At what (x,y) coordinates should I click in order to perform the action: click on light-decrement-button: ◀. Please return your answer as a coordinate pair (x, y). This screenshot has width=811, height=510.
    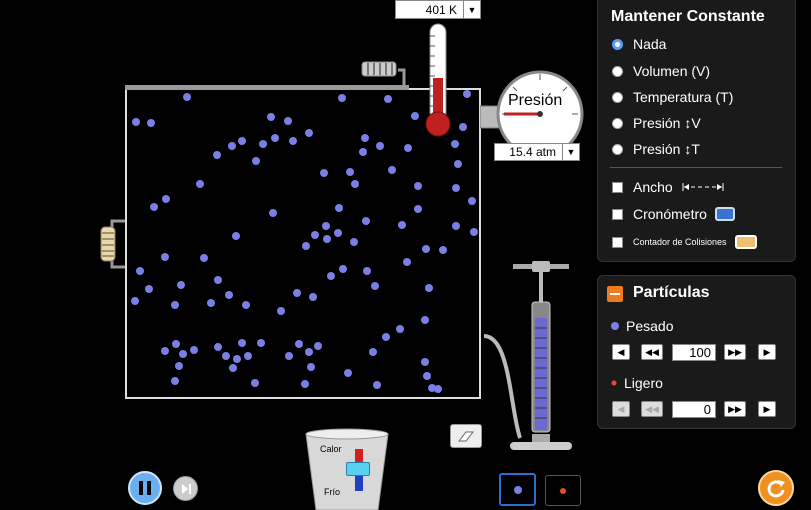
    Looking at the image, I should click on (621, 409).